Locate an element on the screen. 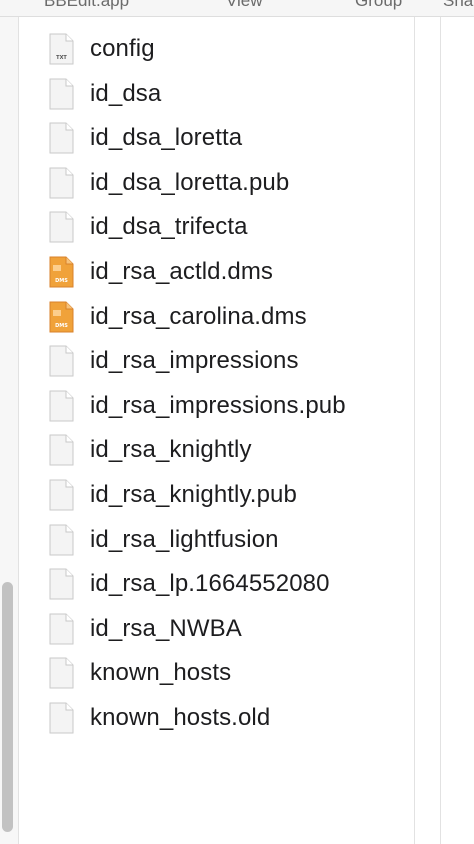 The width and height of the screenshot is (474, 844). file-name: id_rsa_lightfusion is located at coordinates (184, 539).